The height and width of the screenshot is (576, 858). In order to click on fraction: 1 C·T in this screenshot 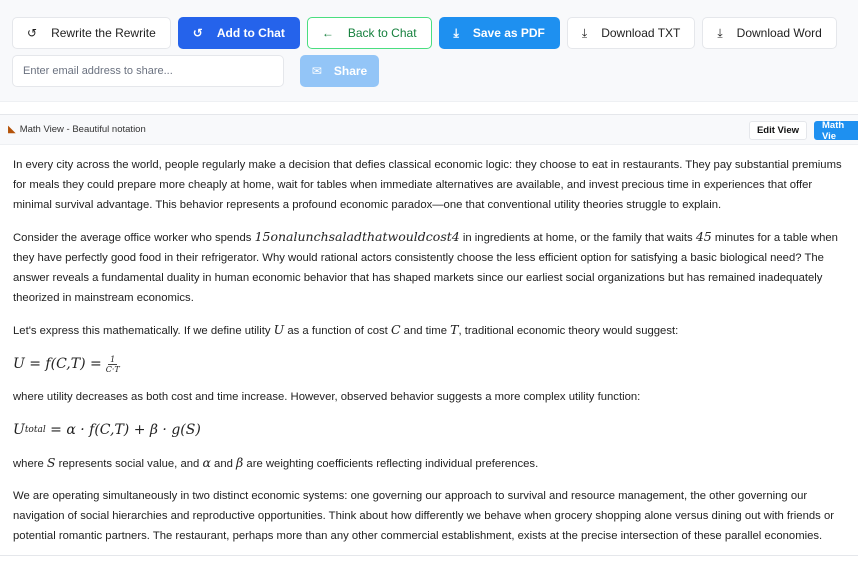, I will do `click(113, 364)`.